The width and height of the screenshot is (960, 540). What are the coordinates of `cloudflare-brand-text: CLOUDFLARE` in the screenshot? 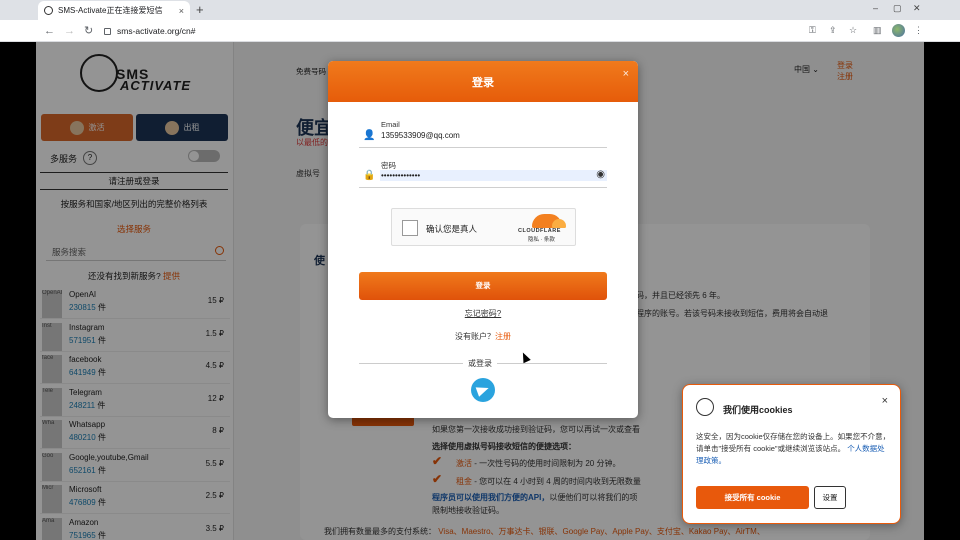 It's located at (539, 231).